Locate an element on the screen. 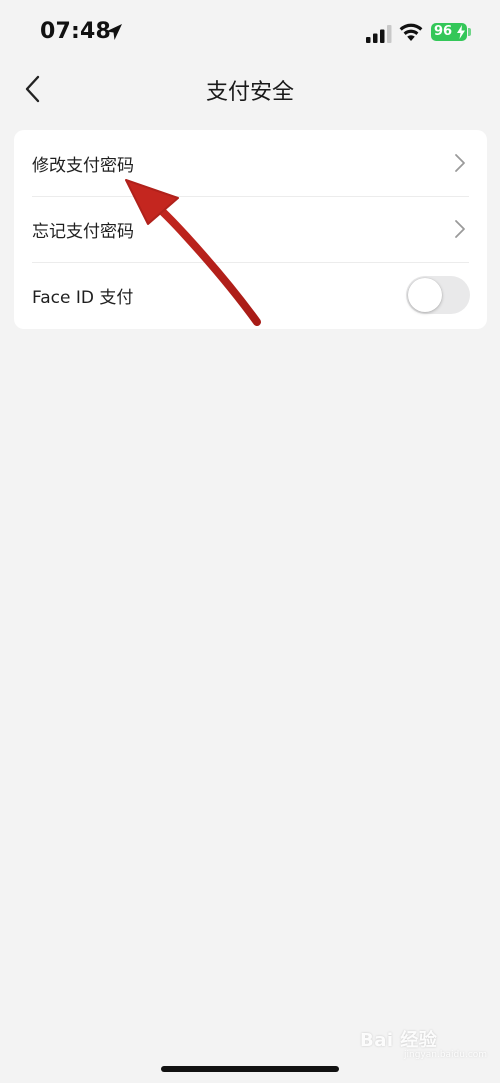  nav-bar: 支付安全 is located at coordinates (250, 89).